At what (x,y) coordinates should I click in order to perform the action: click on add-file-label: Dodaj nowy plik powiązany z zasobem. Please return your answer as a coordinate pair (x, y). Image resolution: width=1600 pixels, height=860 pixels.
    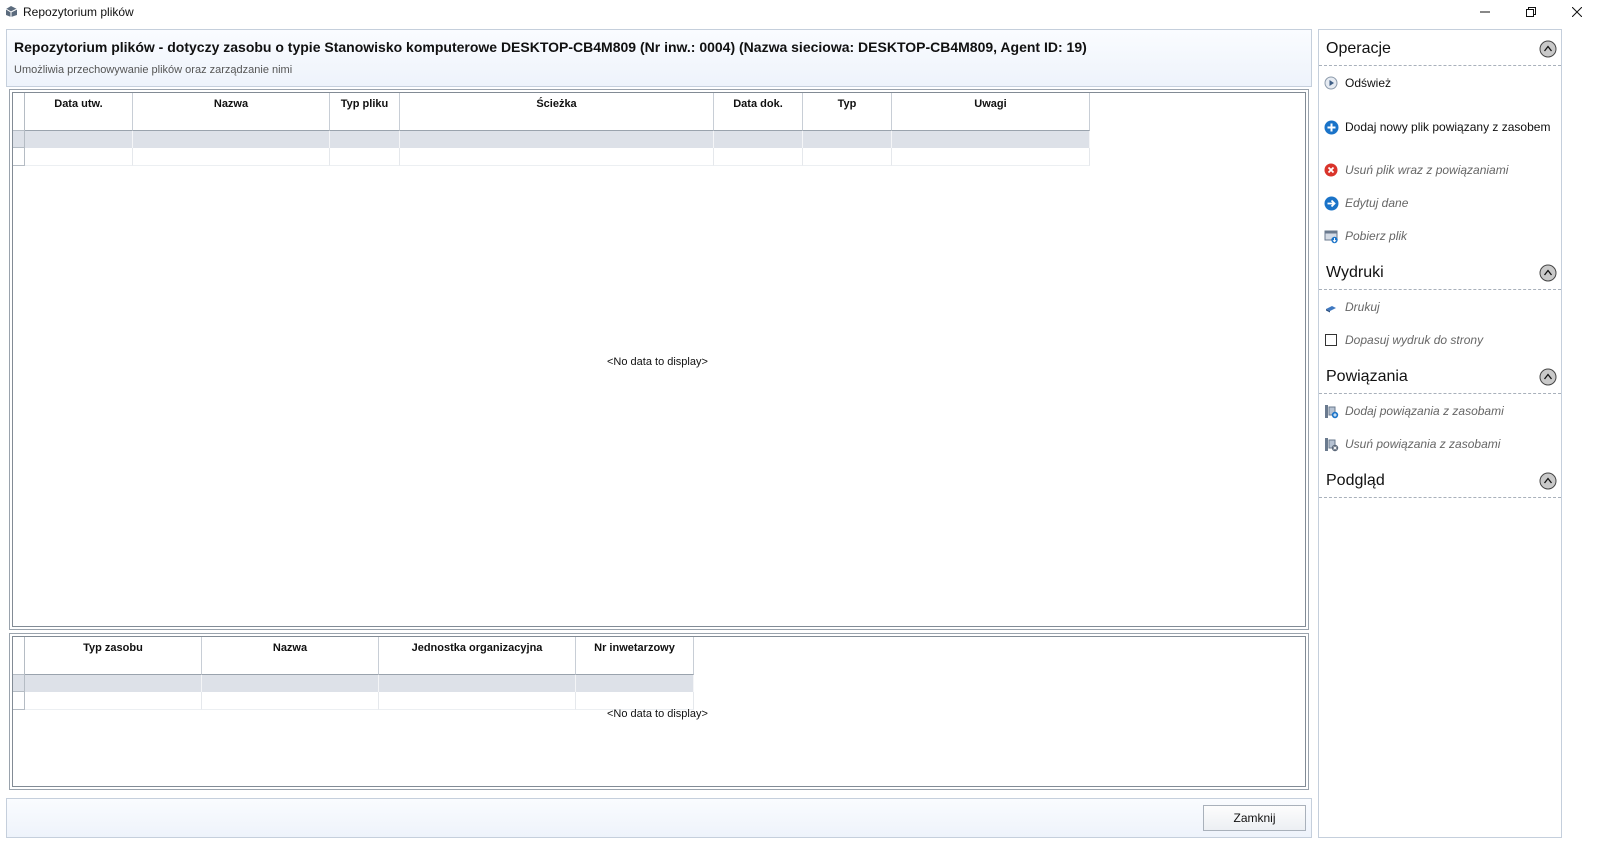
    Looking at the image, I should click on (1448, 127).